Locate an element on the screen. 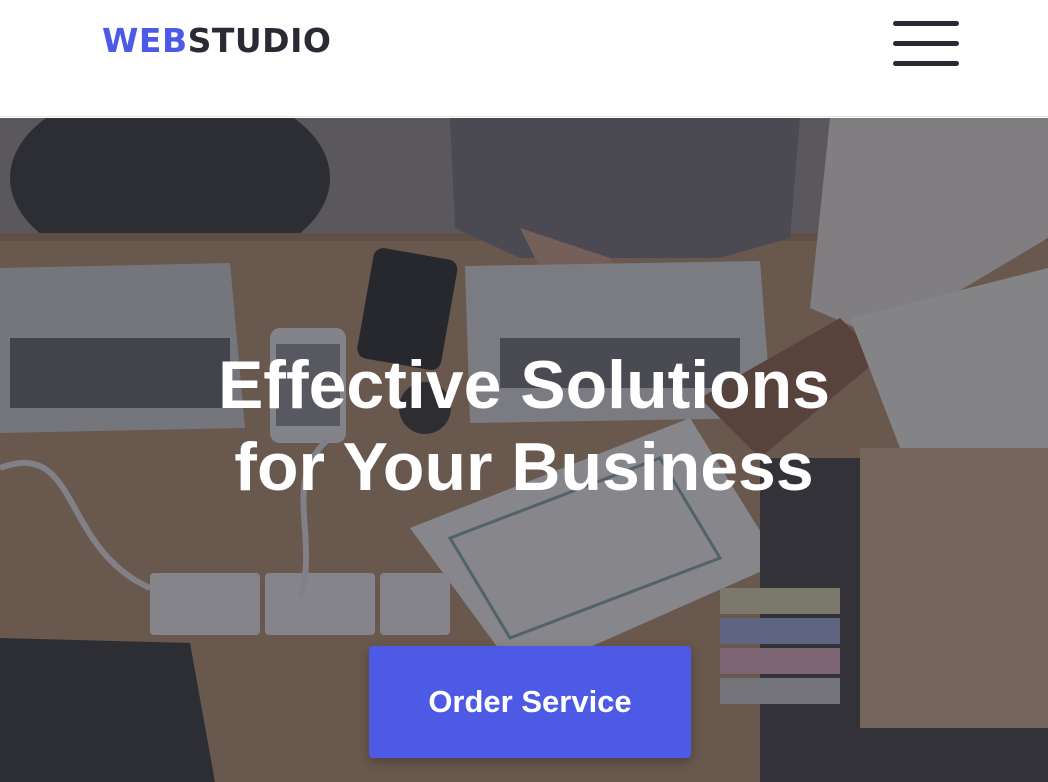 Image resolution: width=1048 pixels, height=782 pixels. order-service-button: Order Service is located at coordinates (530, 702).